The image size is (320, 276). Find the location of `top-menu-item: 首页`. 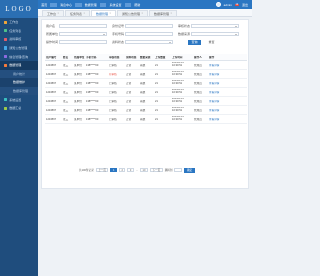

top-menu-item: 首页 is located at coordinates (44, 5).